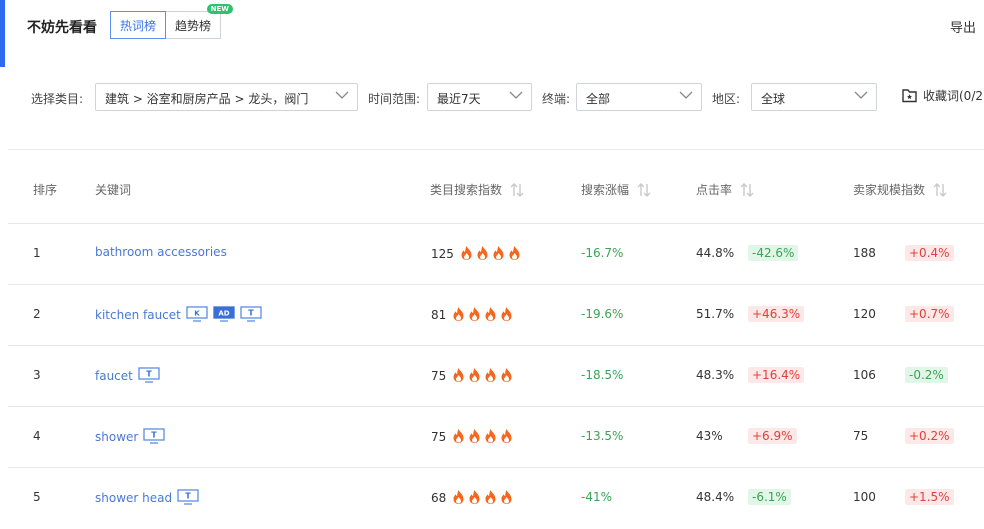  I want to click on ctr-change-cell: +46.3%, so click(776, 314).